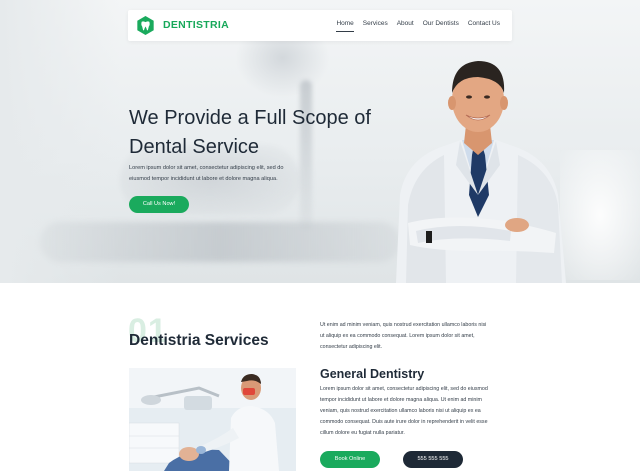 The width and height of the screenshot is (640, 471). I want to click on tooth-hexagon-icon, so click(145, 25).